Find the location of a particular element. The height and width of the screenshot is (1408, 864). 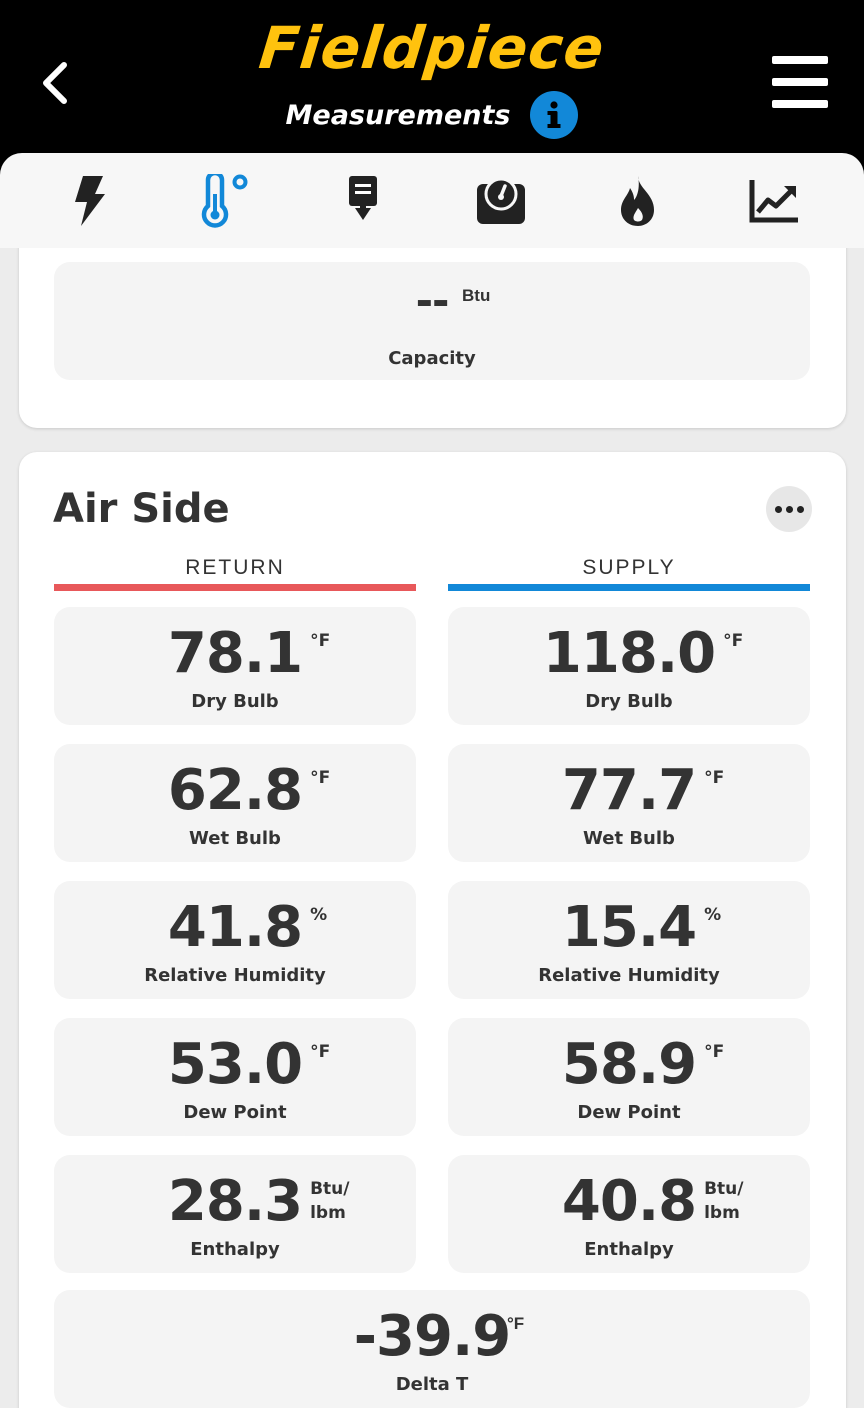

supply-enthalpy-tile: 40.8 Btu/ lbm Enthalpy is located at coordinates (629, 1214).